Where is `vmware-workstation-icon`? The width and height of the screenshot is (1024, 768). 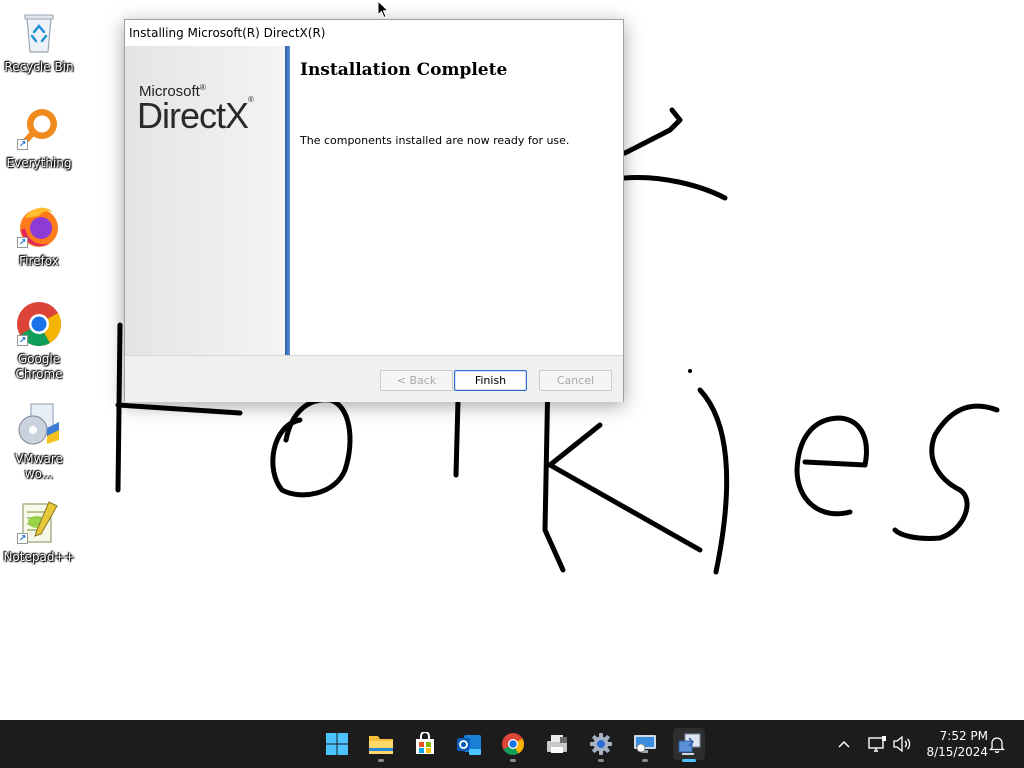 vmware-workstation-icon is located at coordinates (39, 424).